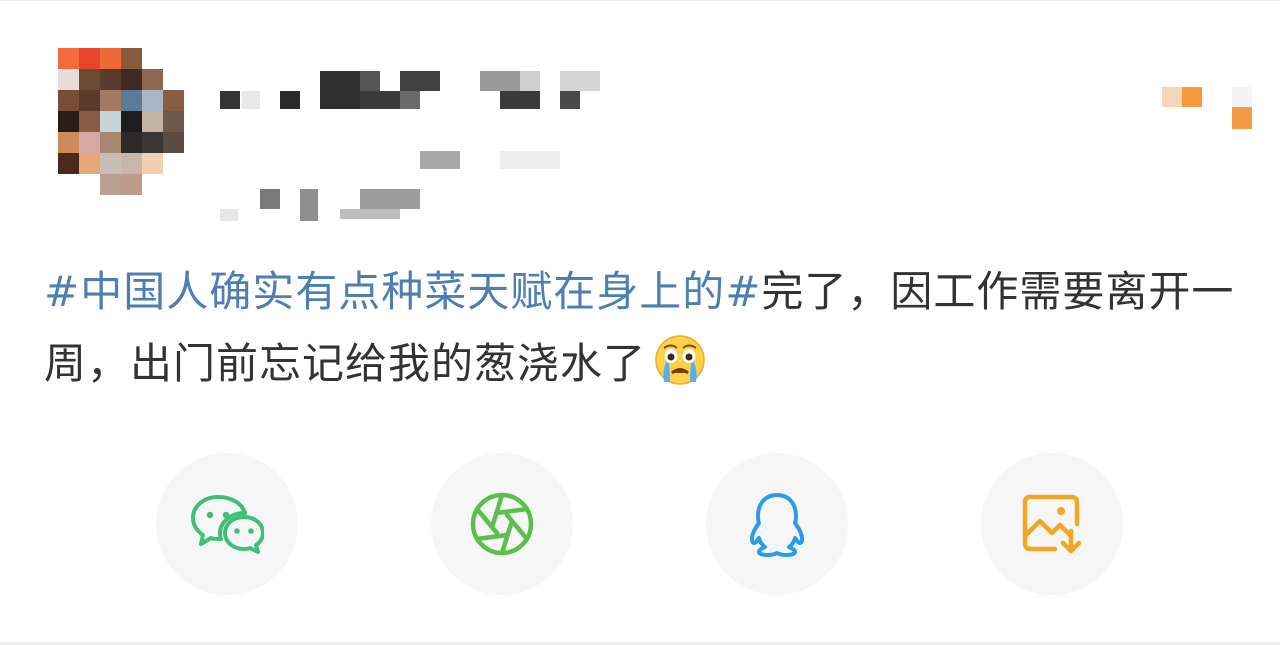 This screenshot has height=645, width=1280. Describe the element at coordinates (1207, 117) in the screenshot. I see `follow-button-redacted` at that location.